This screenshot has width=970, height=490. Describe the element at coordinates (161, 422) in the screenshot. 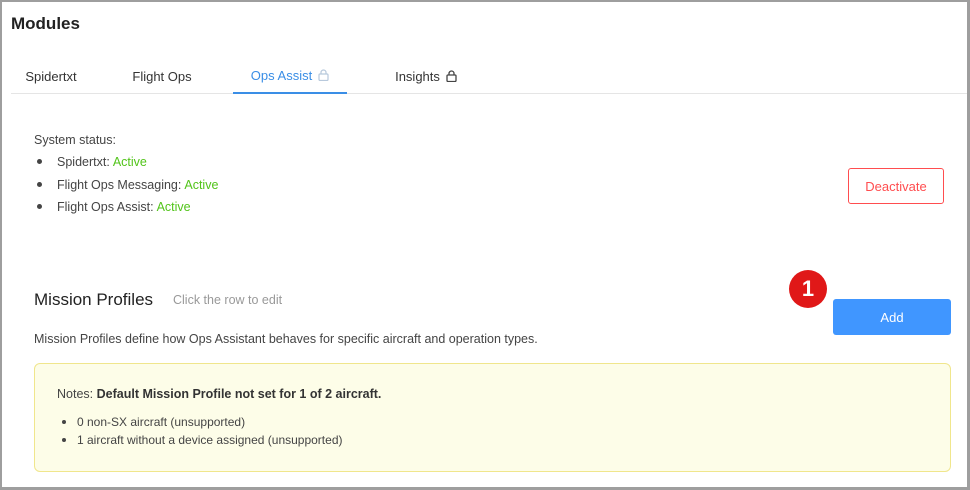

I see `note-text: 0 non-SX aircraft (unsupported)` at that location.